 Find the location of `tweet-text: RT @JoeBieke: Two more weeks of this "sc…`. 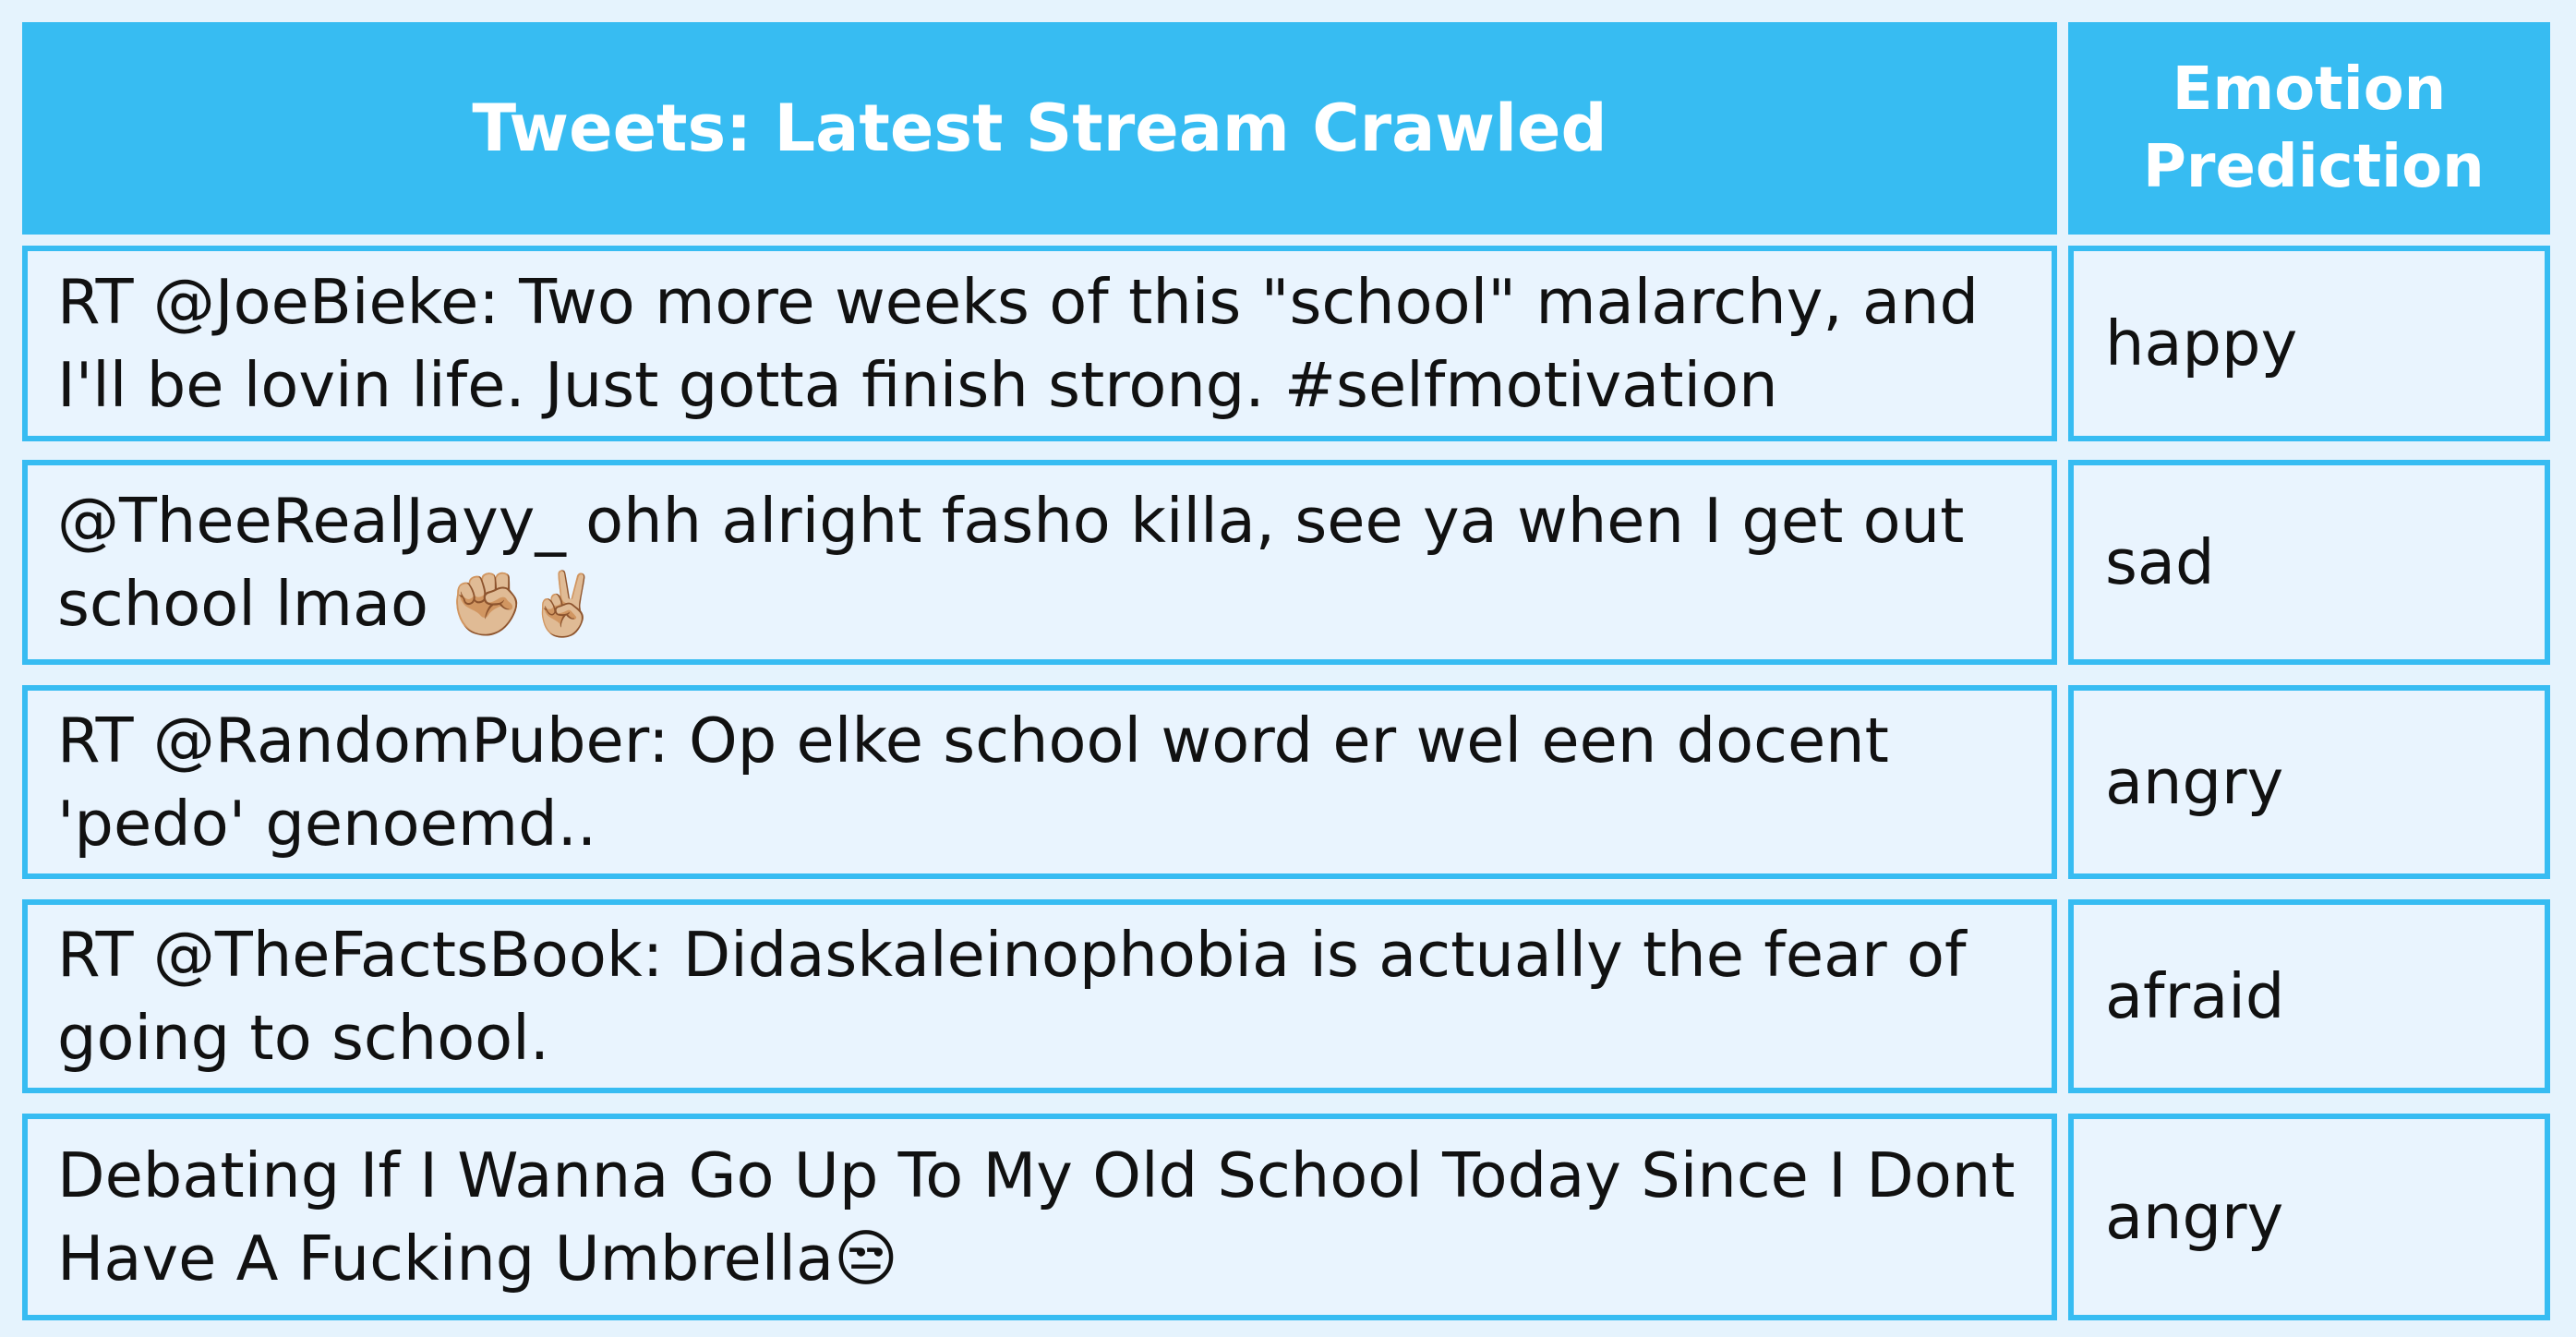

tweet-text: RT @JoeBieke: Two more weeks of this "sc… is located at coordinates (1018, 343).